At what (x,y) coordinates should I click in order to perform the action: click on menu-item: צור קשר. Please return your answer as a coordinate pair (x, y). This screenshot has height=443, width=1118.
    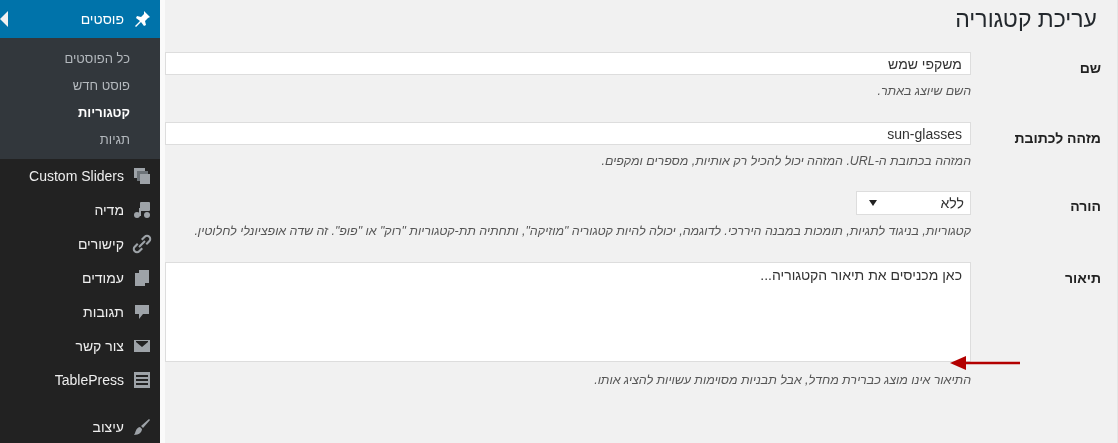
    Looking at the image, I should click on (80, 346).